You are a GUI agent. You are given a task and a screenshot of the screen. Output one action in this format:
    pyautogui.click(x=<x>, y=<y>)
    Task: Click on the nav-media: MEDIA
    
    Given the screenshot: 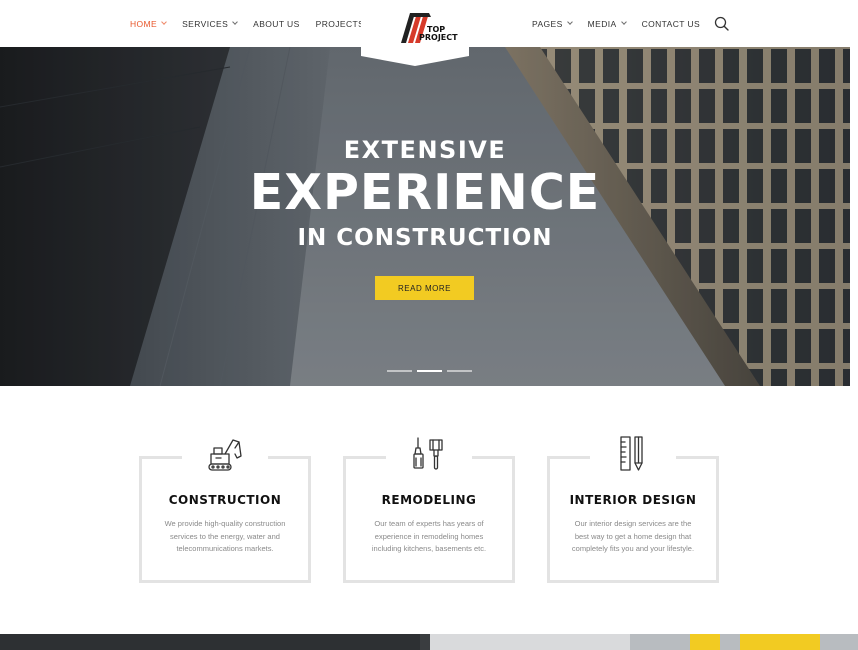 What is the action you would take?
    pyautogui.click(x=607, y=23)
    